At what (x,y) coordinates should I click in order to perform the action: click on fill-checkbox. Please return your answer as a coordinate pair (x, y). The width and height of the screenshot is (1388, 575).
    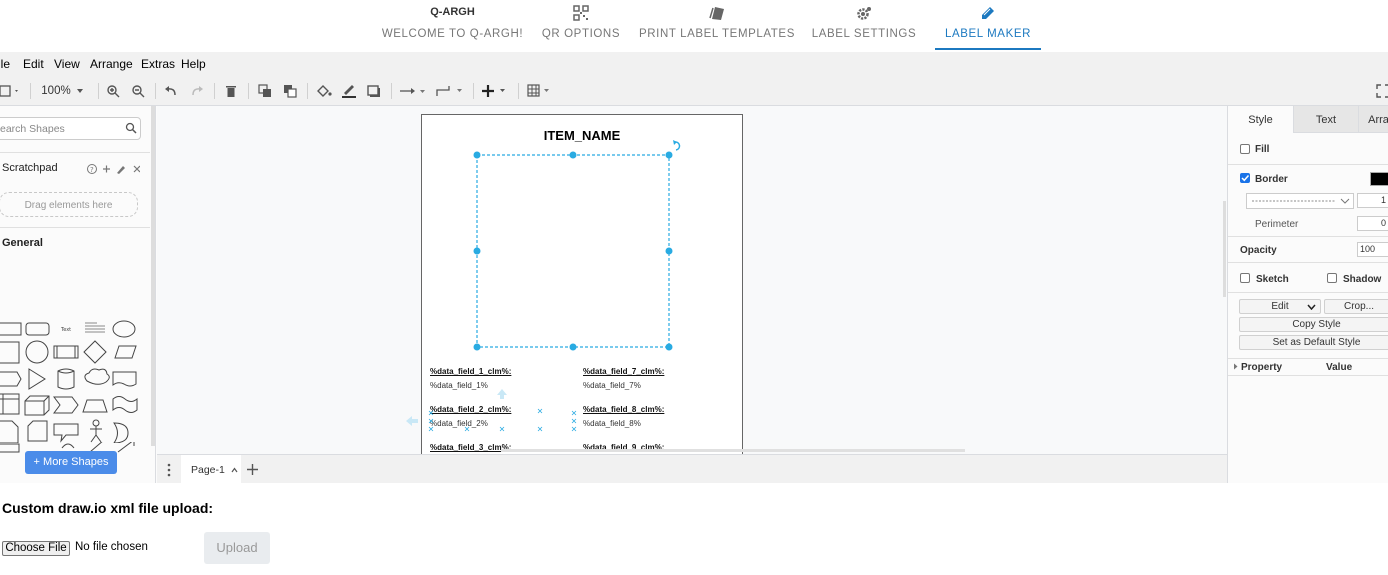
    Looking at the image, I should click on (1245, 149).